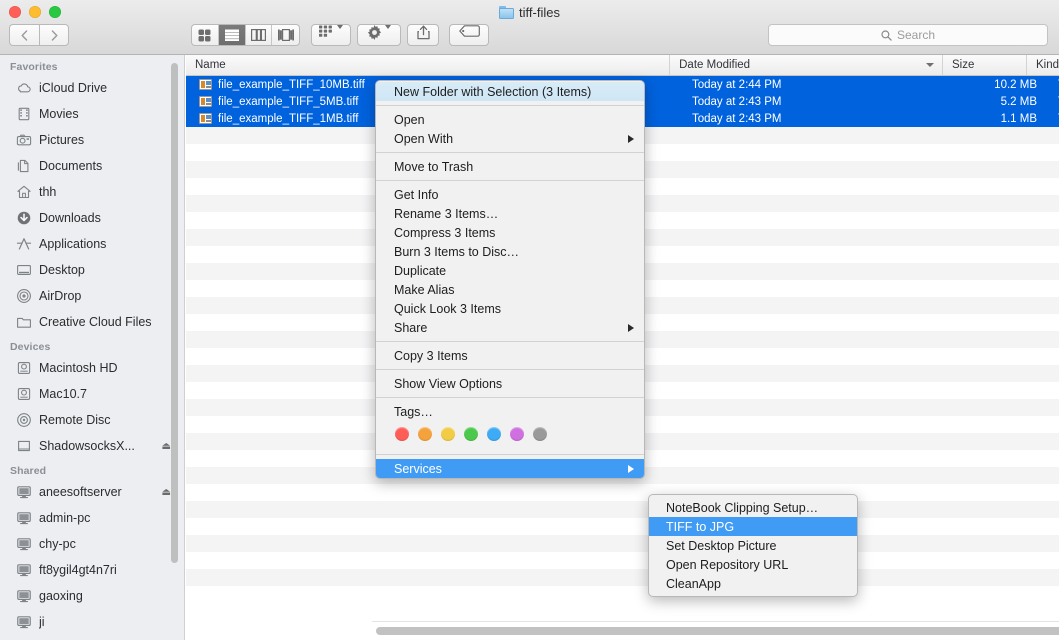 This screenshot has width=1059, height=640. What do you see at coordinates (92, 544) in the screenshot?
I see `sidebar-item-chy-pc: chy-pc` at bounding box center [92, 544].